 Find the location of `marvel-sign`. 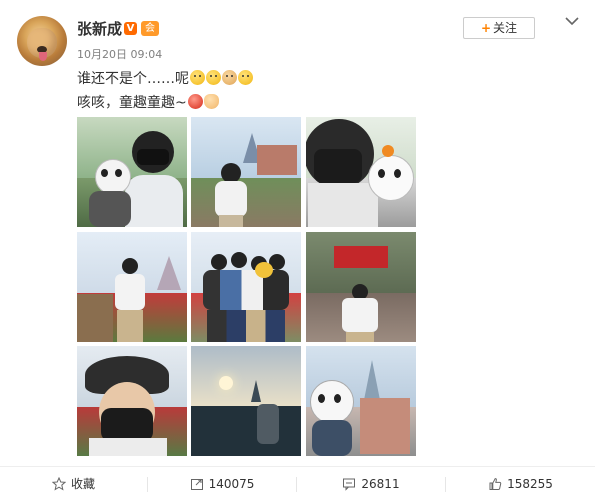

marvel-sign is located at coordinates (361, 257).